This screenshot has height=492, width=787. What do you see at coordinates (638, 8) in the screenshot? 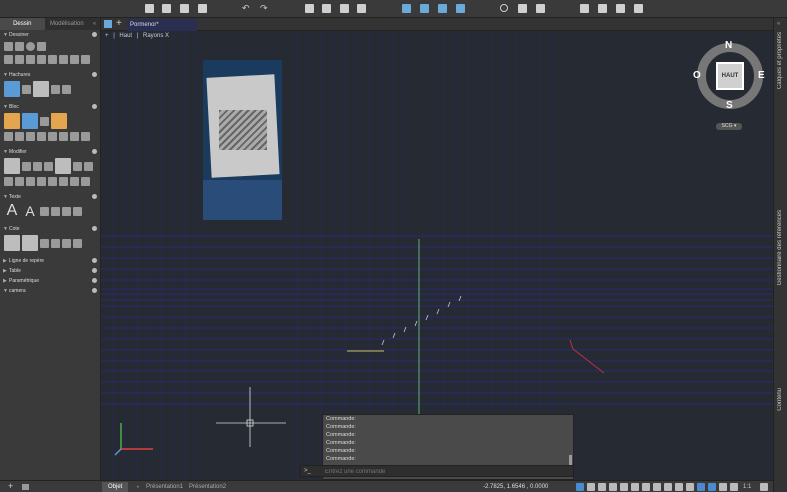
I see `properties-icon` at bounding box center [638, 8].